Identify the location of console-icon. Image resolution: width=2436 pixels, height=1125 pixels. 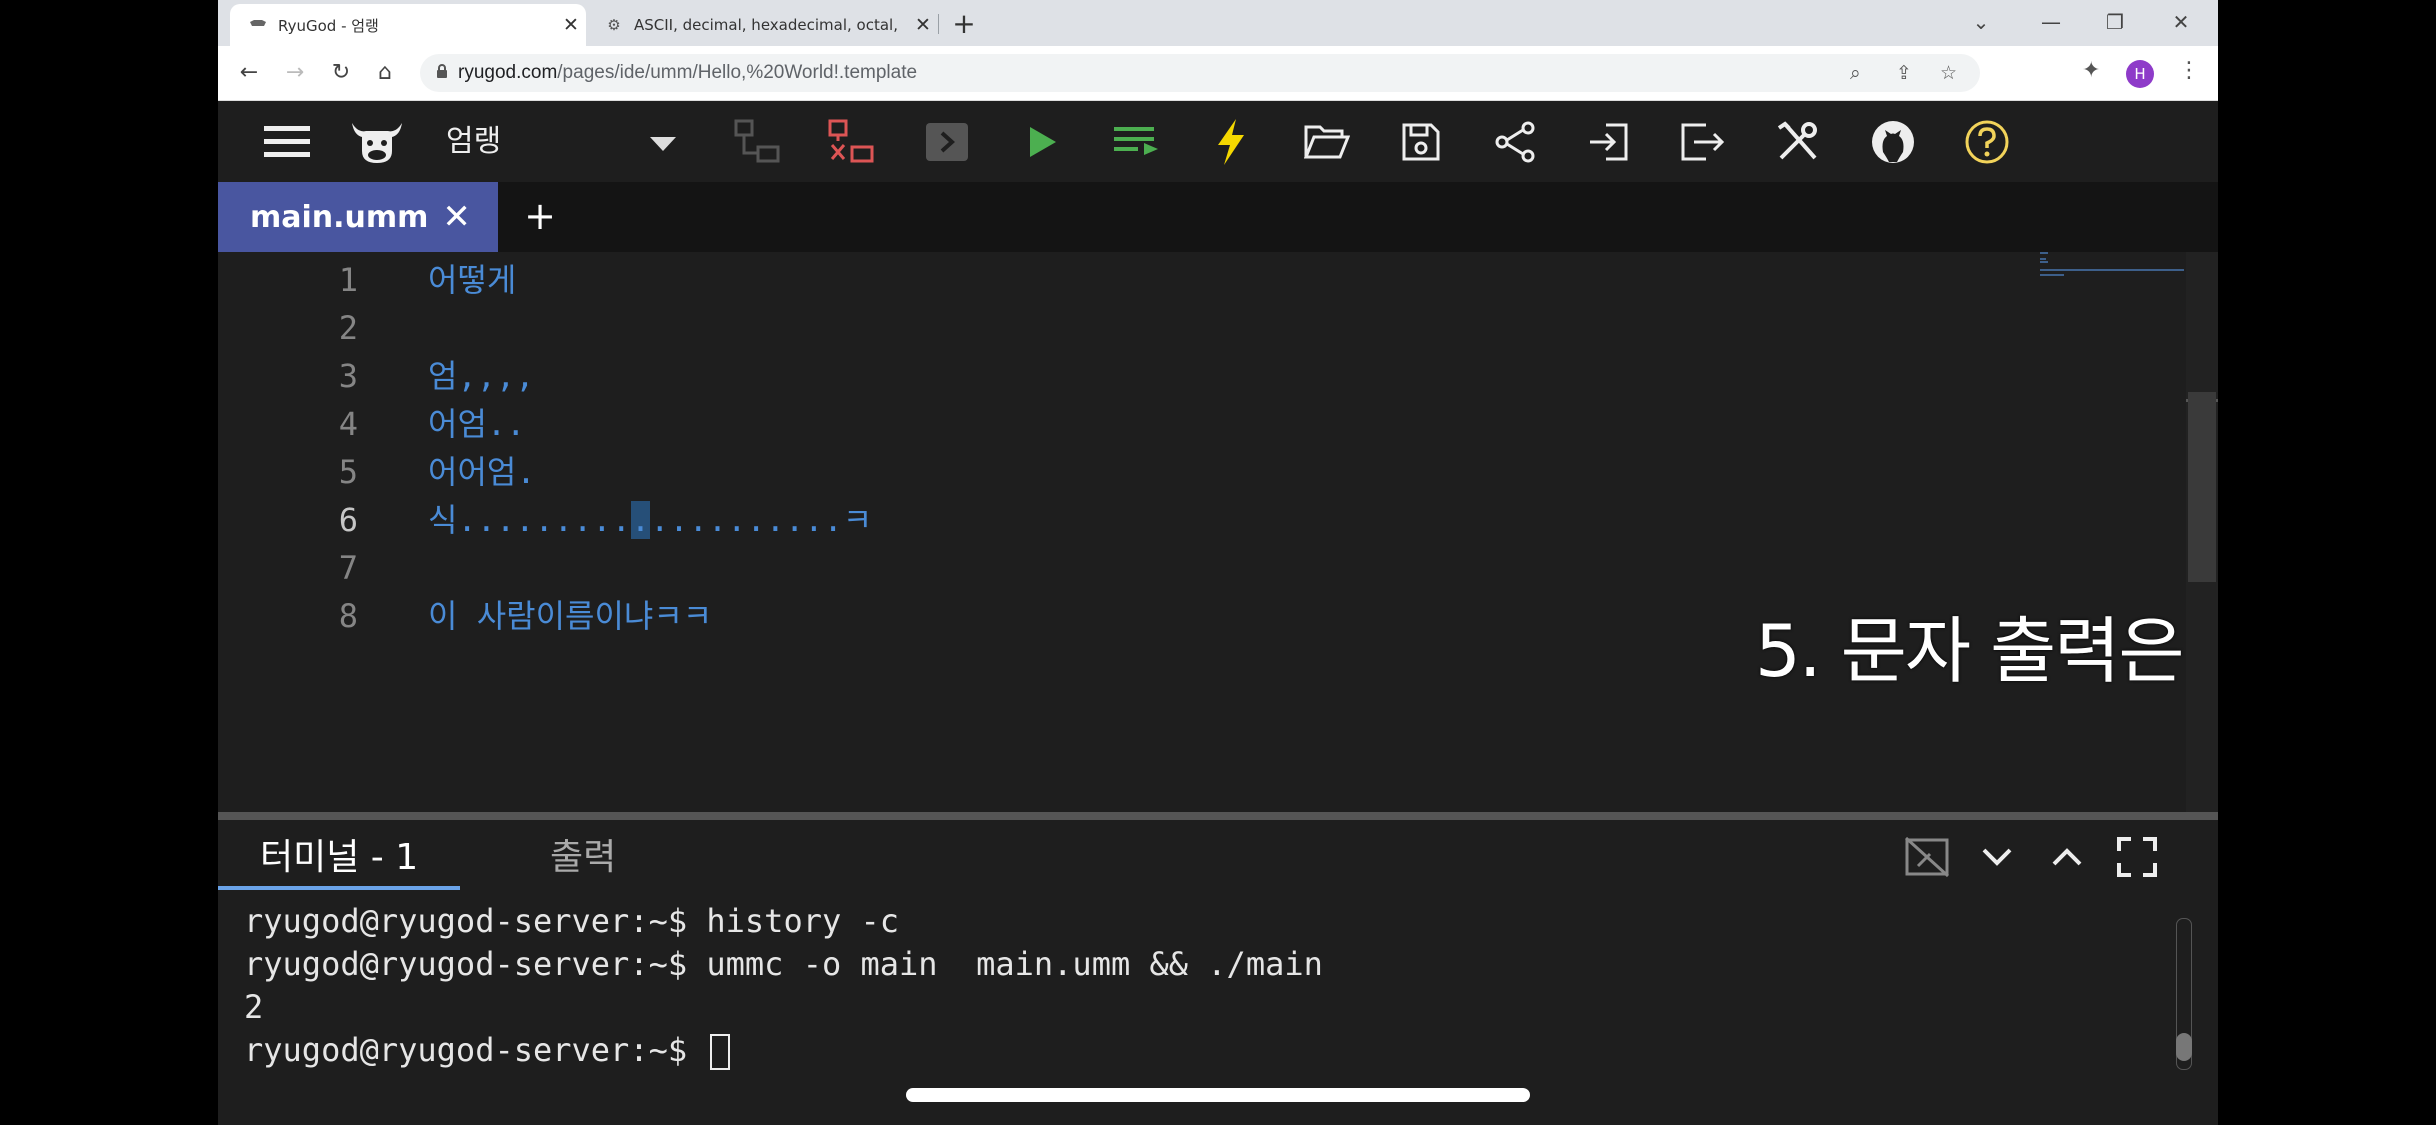
(947, 142).